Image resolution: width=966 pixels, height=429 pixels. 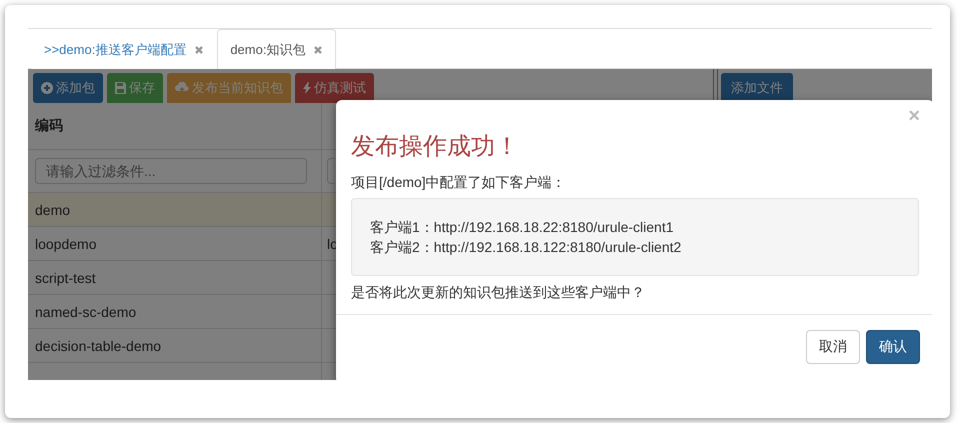 I want to click on tab: >>demo:推送客户端配置, so click(x=124, y=49).